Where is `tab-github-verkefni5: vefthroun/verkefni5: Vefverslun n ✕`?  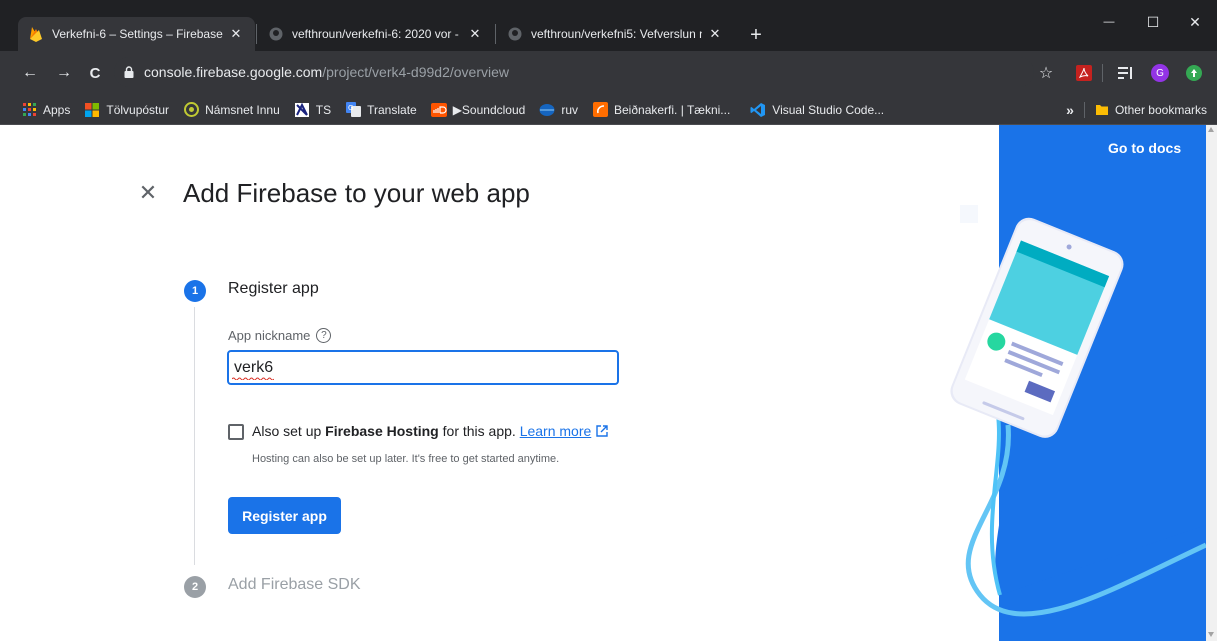
tab-github-verkefni5: vefthroun/verkefni5: Vefverslun n ✕ is located at coordinates (615, 34).